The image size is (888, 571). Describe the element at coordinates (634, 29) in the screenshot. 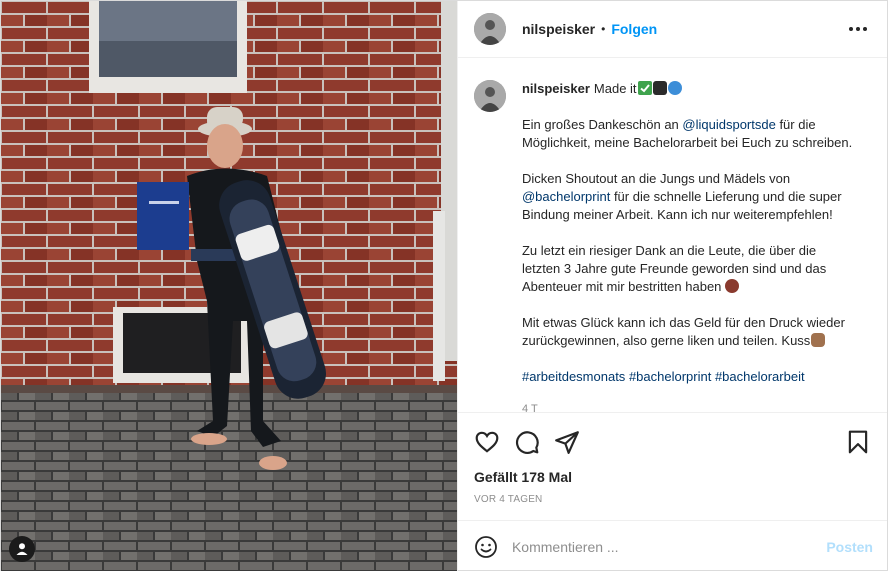

I see `follow-button: Folgen` at that location.